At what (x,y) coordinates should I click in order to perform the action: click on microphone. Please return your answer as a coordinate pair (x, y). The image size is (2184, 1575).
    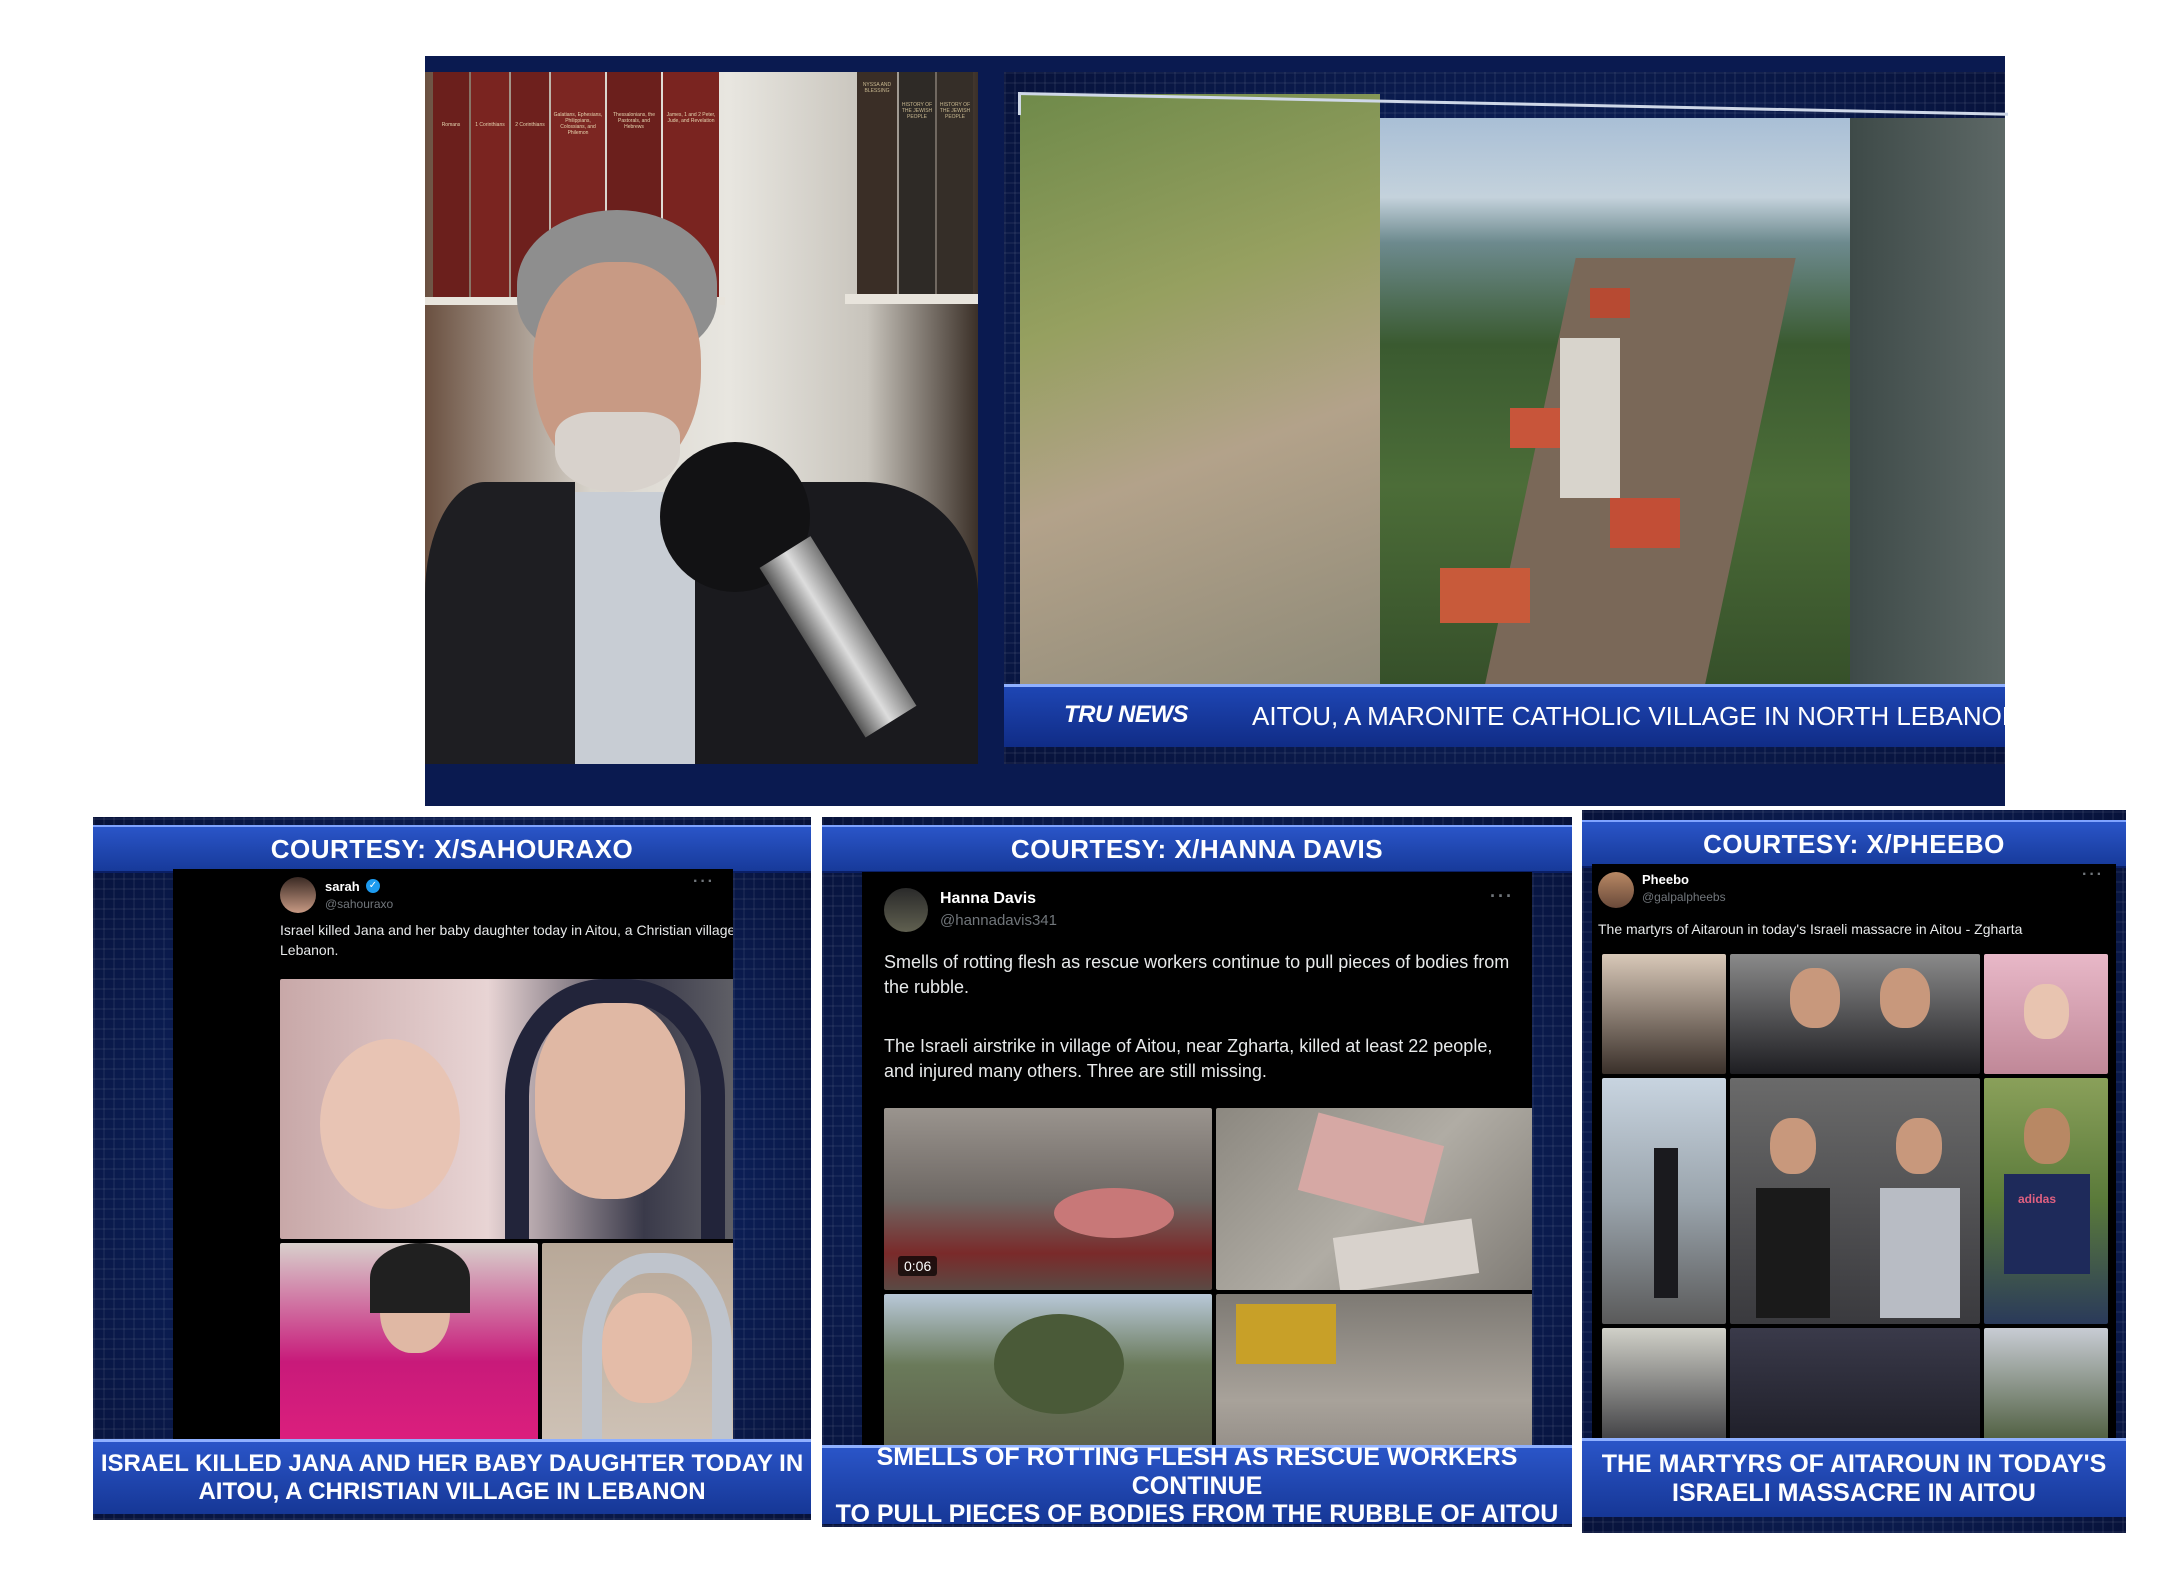
    Looking at the image, I should click on (788, 592).